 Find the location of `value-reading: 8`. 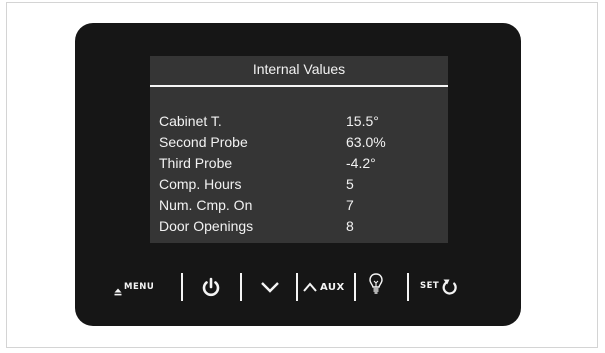

value-reading: 8 is located at coordinates (350, 226).